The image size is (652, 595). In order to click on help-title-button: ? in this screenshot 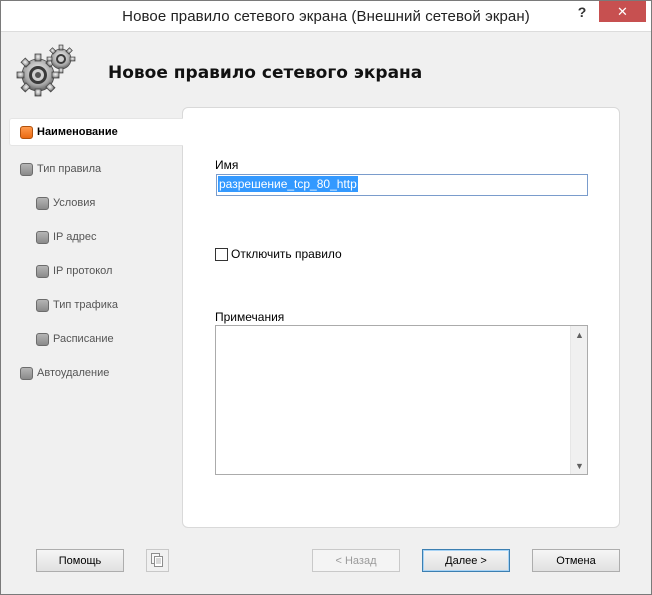, I will do `click(582, 11)`.